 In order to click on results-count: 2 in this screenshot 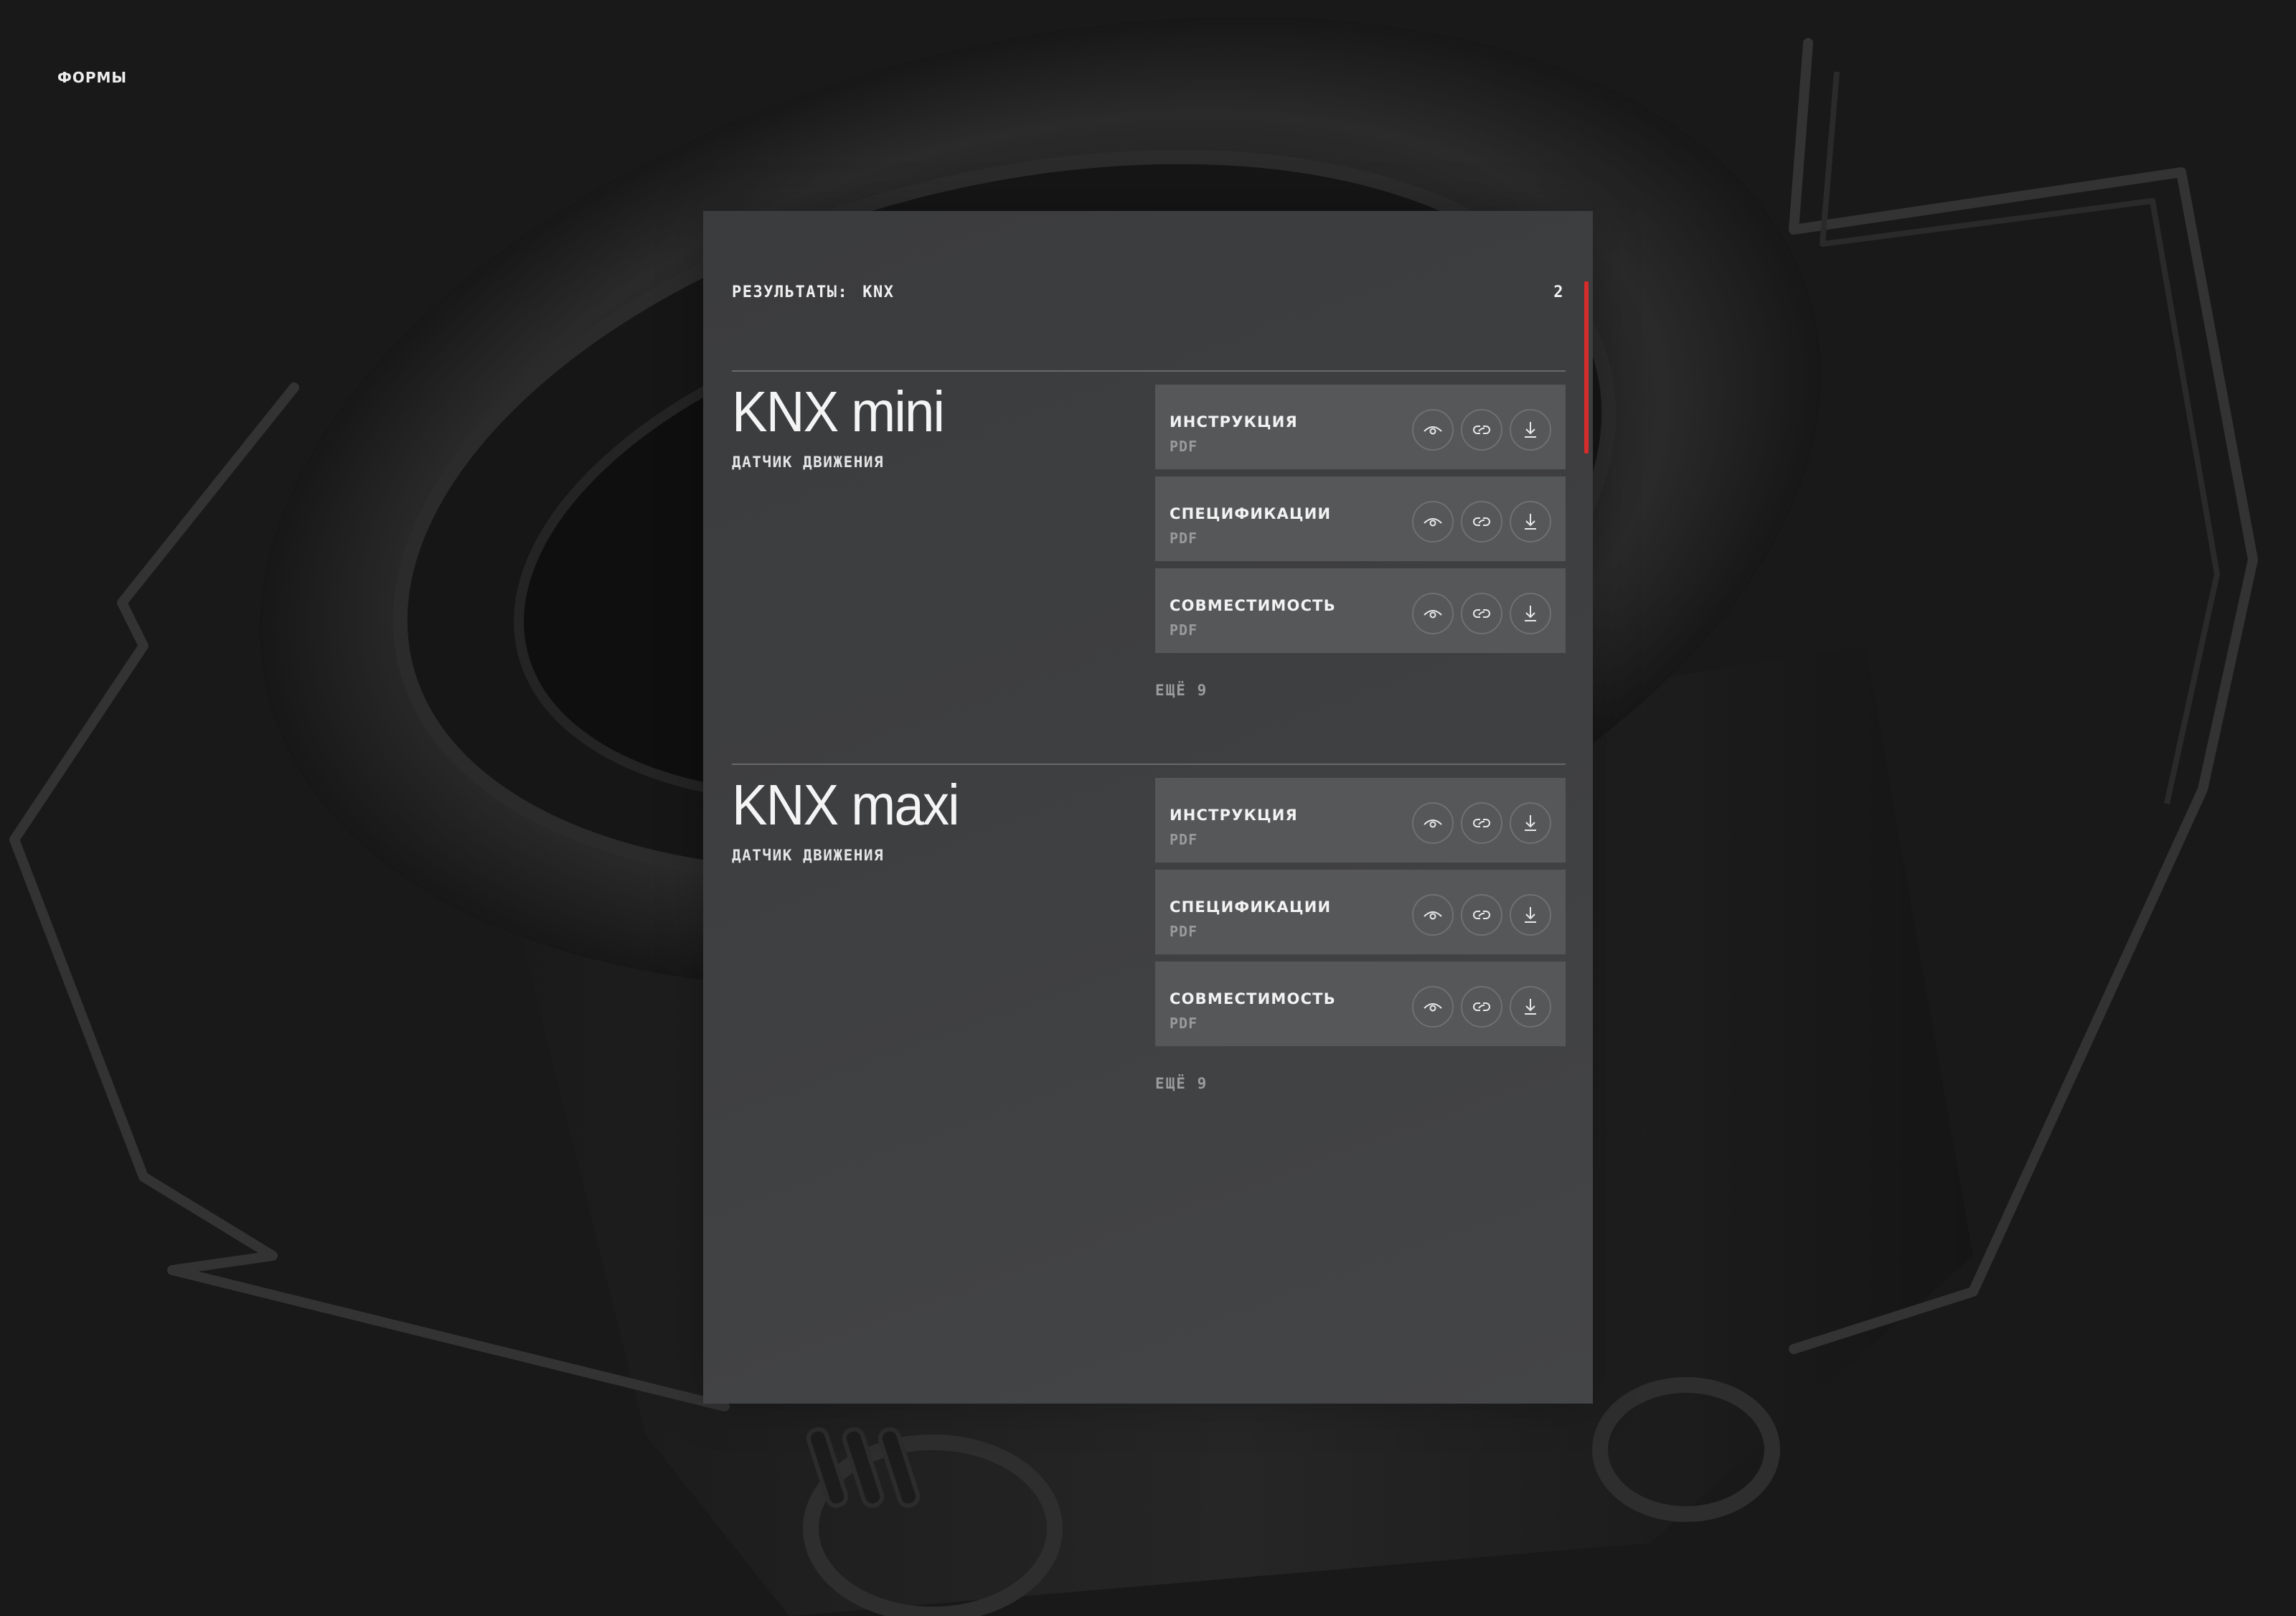, I will do `click(1558, 292)`.